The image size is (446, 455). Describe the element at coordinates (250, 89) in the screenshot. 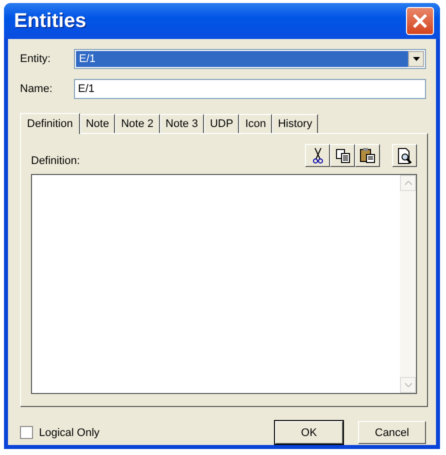

I see `name-field: E/1` at that location.